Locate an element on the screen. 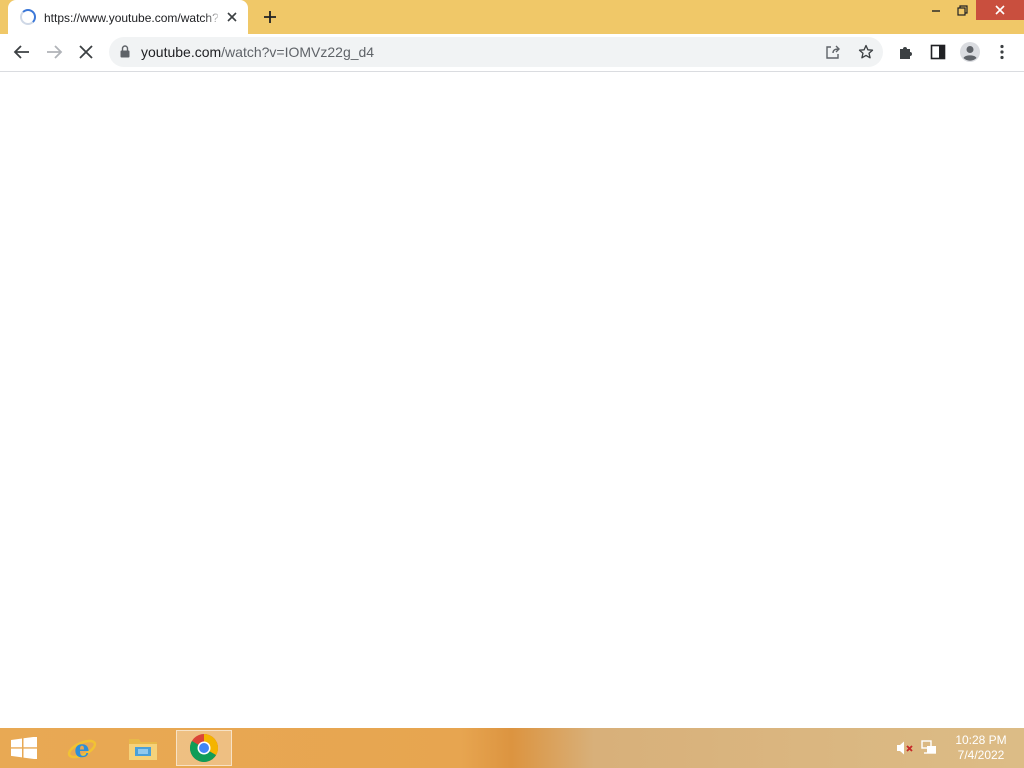  new-tab-button is located at coordinates (270, 17).